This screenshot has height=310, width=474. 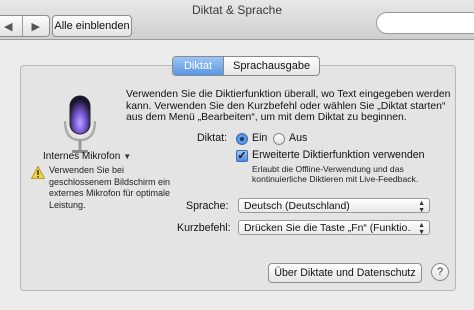 I want to click on help-button: ?, so click(x=440, y=272).